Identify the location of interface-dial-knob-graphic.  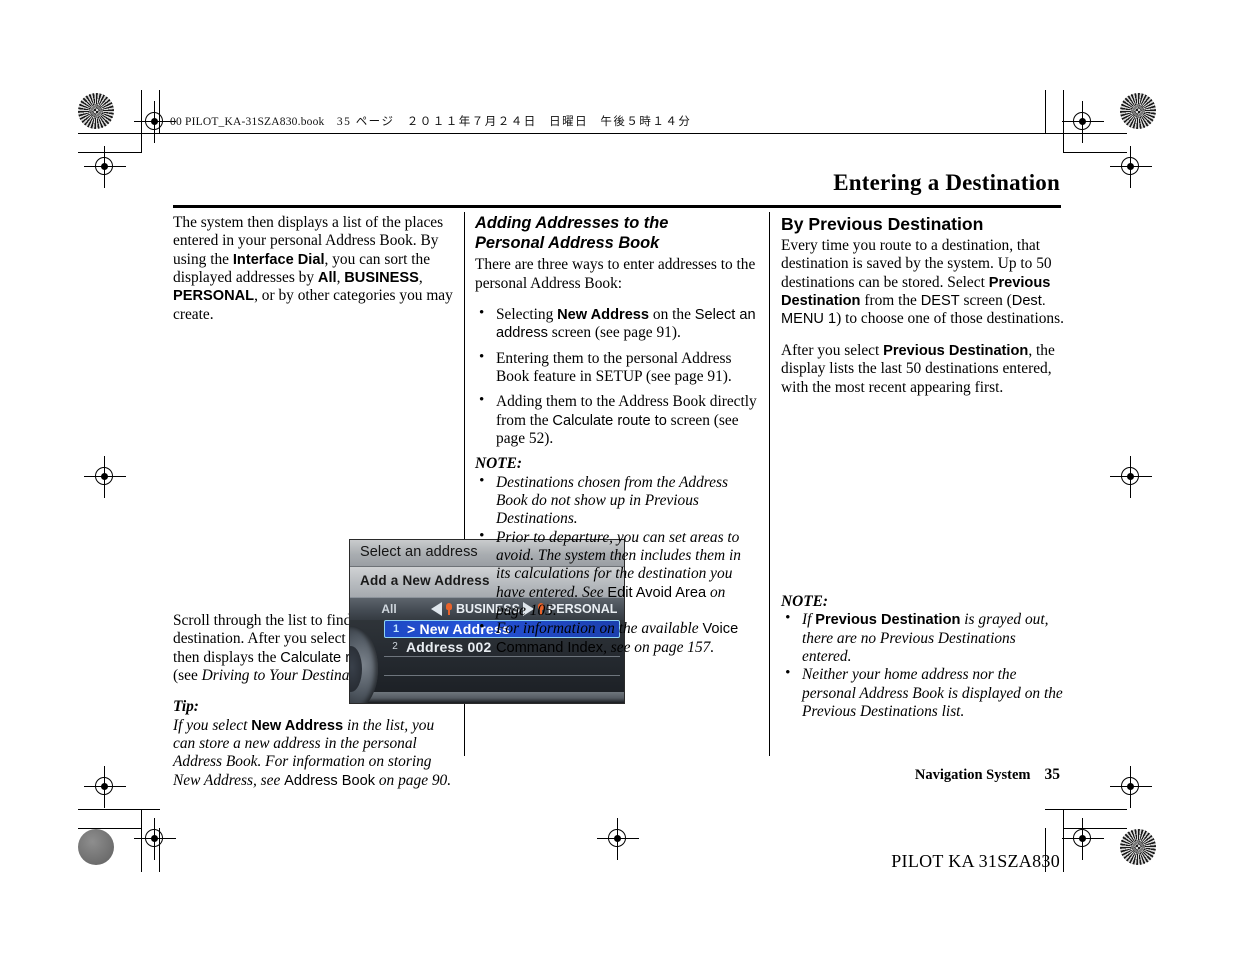
(364, 664).